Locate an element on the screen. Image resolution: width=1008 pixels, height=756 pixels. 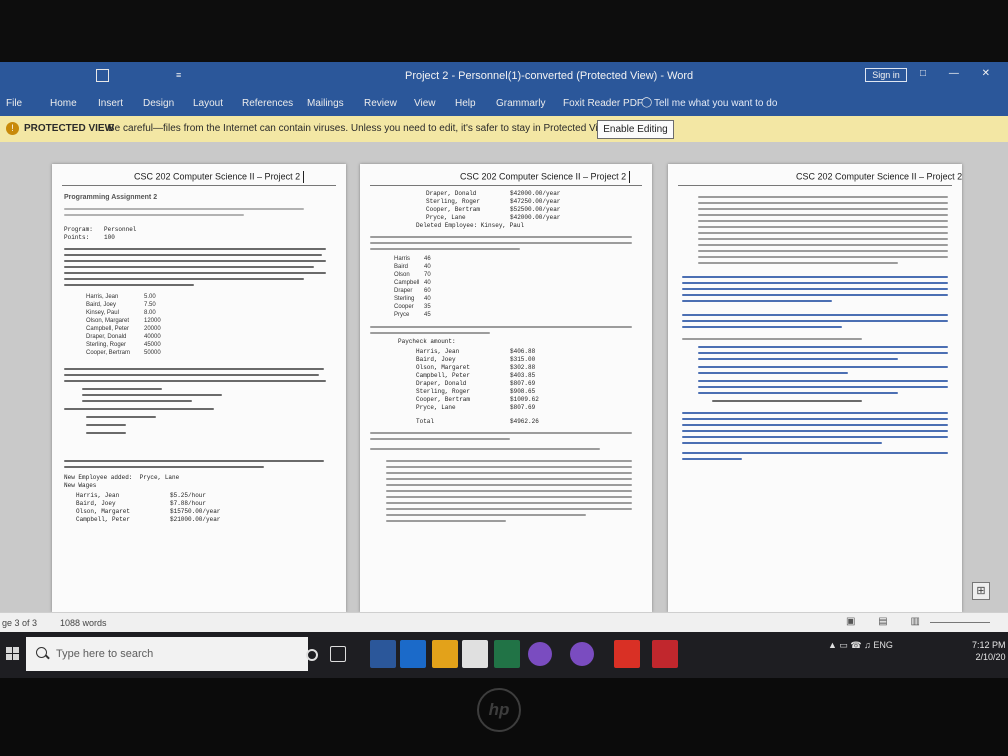
zoom-slider is located at coordinates (960, 622).